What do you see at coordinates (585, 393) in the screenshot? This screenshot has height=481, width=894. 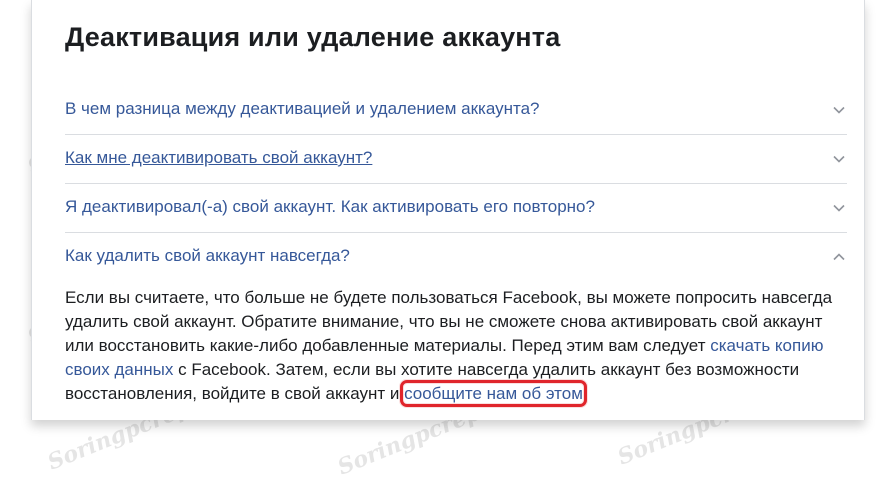 I see `answer-text-part: .` at bounding box center [585, 393].